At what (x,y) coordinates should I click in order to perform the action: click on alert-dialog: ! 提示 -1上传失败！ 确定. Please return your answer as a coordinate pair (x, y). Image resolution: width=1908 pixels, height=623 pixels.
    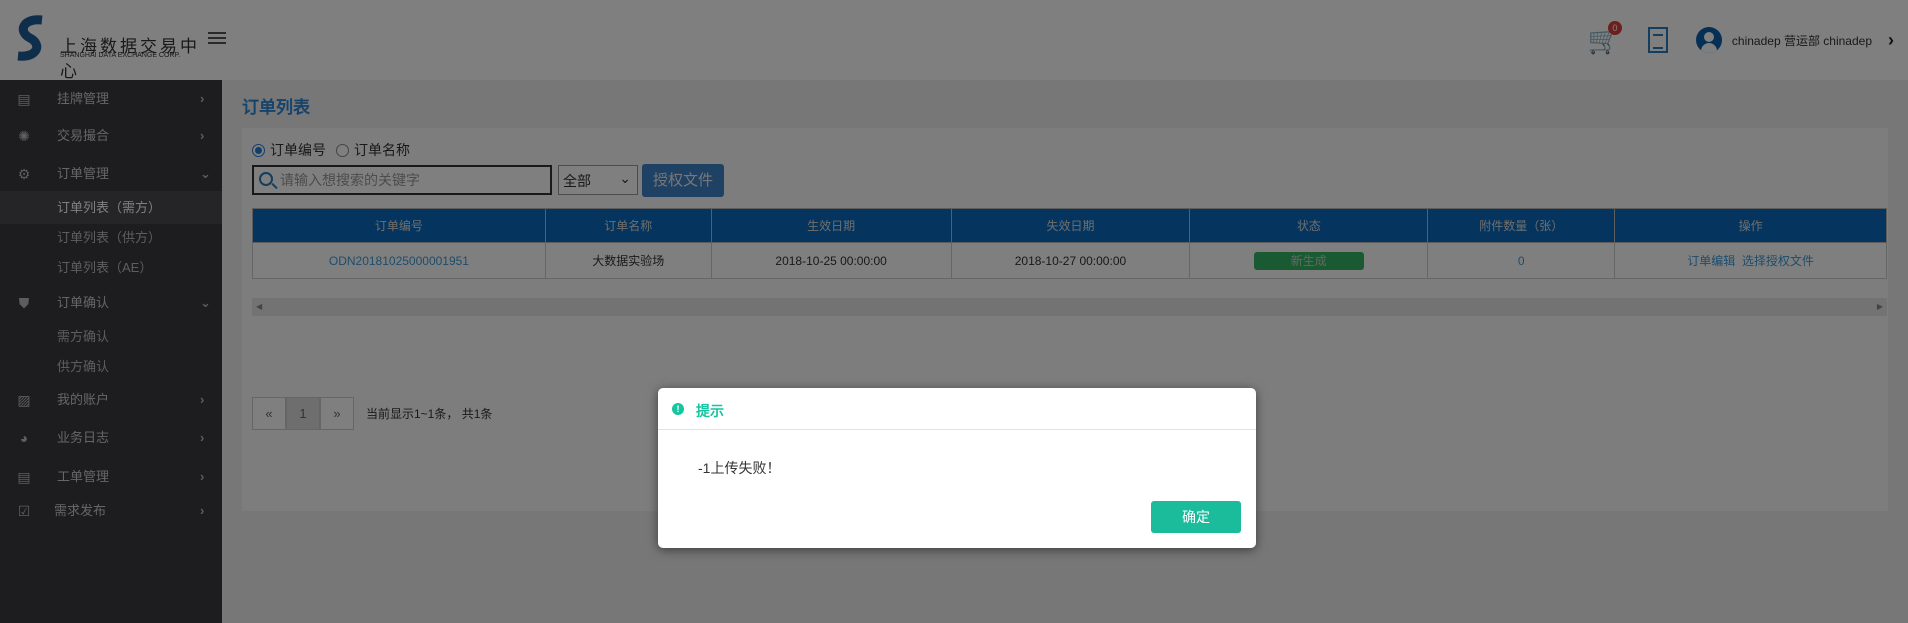
    Looking at the image, I should click on (957, 468).